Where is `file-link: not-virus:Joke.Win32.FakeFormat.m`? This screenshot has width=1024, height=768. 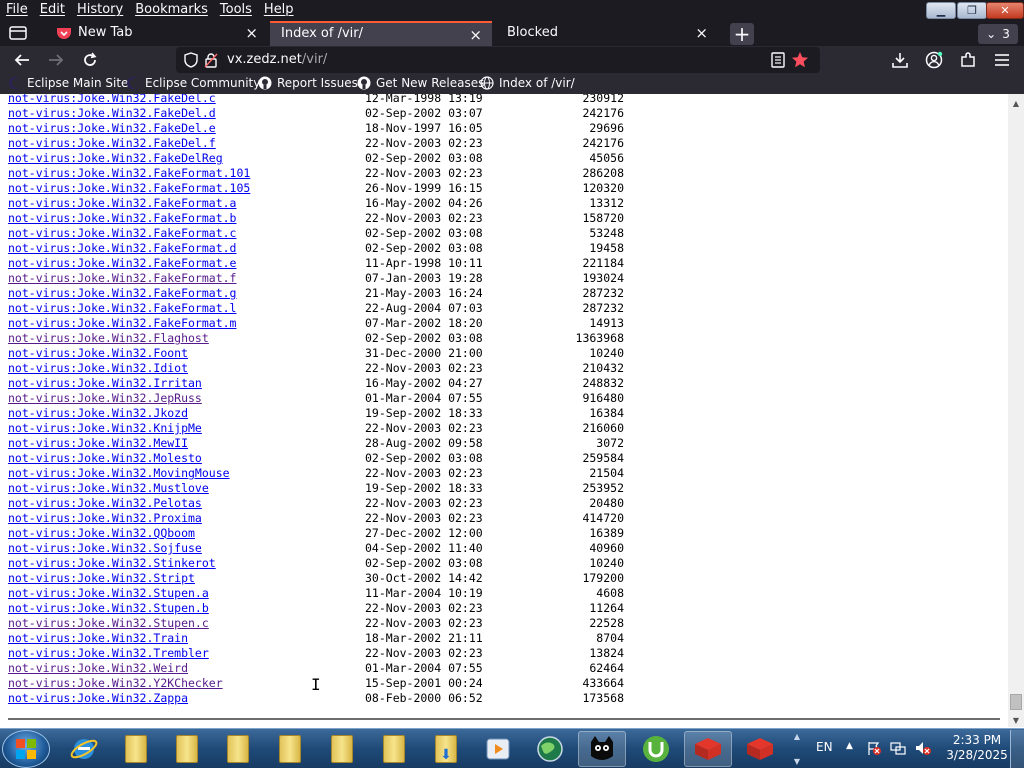
file-link: not-virus:Joke.Win32.FakeFormat.m is located at coordinates (122, 323).